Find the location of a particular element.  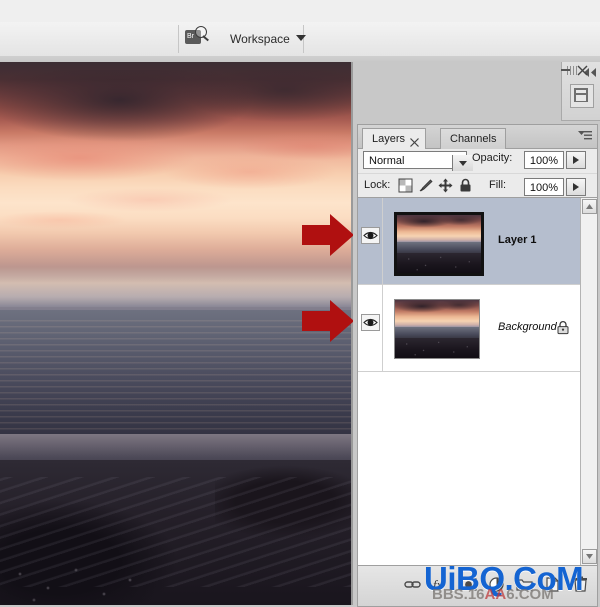

folder-icon is located at coordinates (524, 584).